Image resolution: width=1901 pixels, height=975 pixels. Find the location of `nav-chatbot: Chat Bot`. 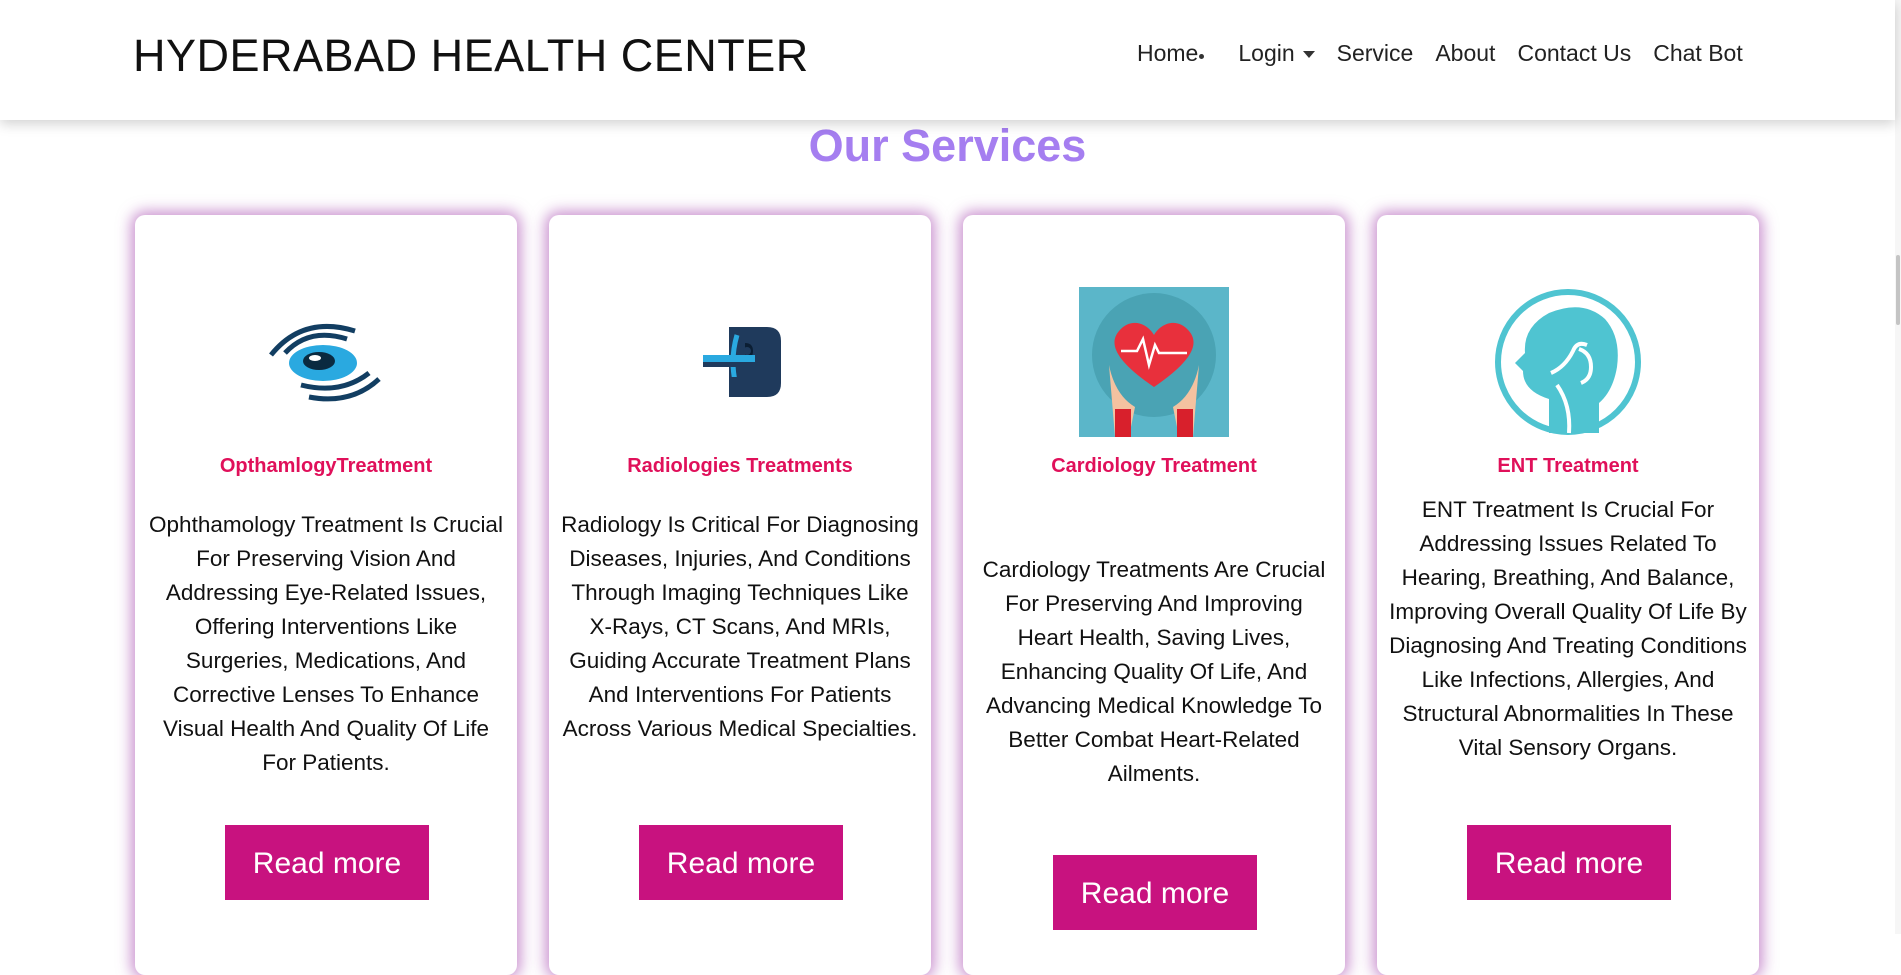

nav-chatbot: Chat Bot is located at coordinates (1698, 53).